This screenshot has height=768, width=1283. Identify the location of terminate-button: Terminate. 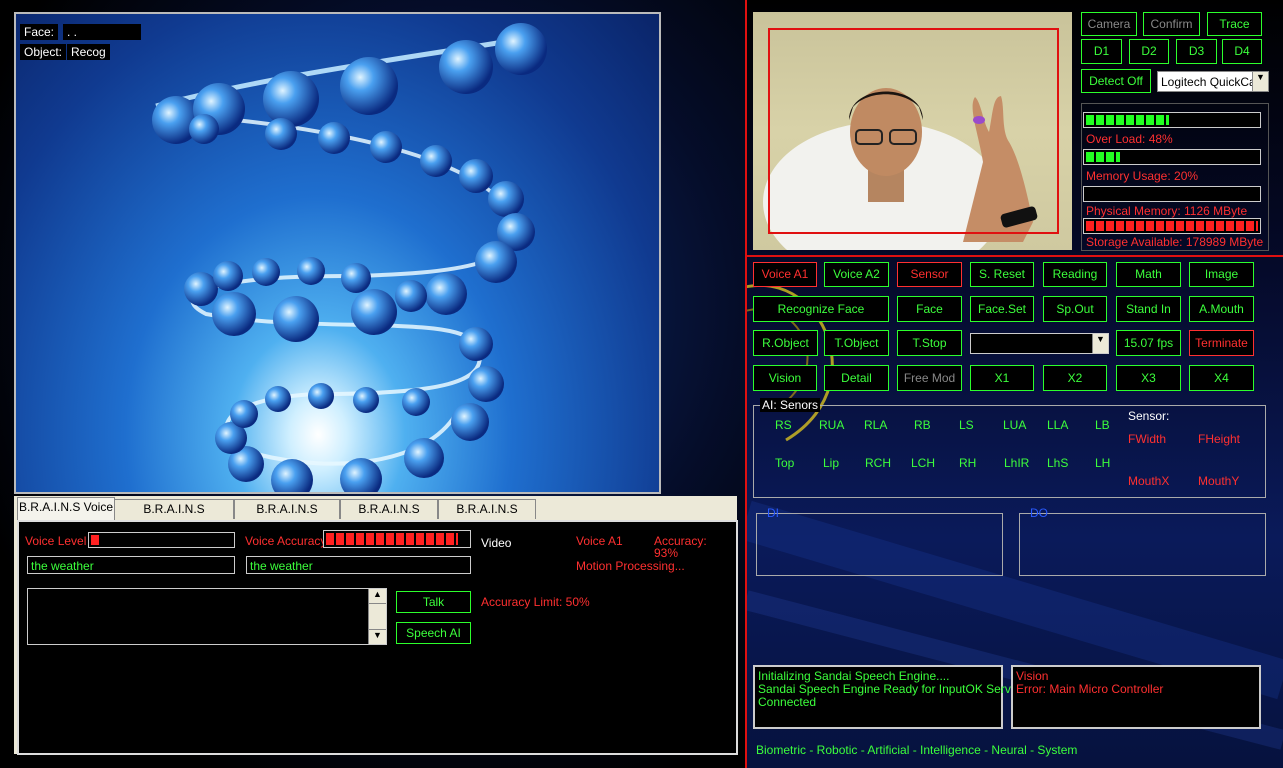
(1221, 343).